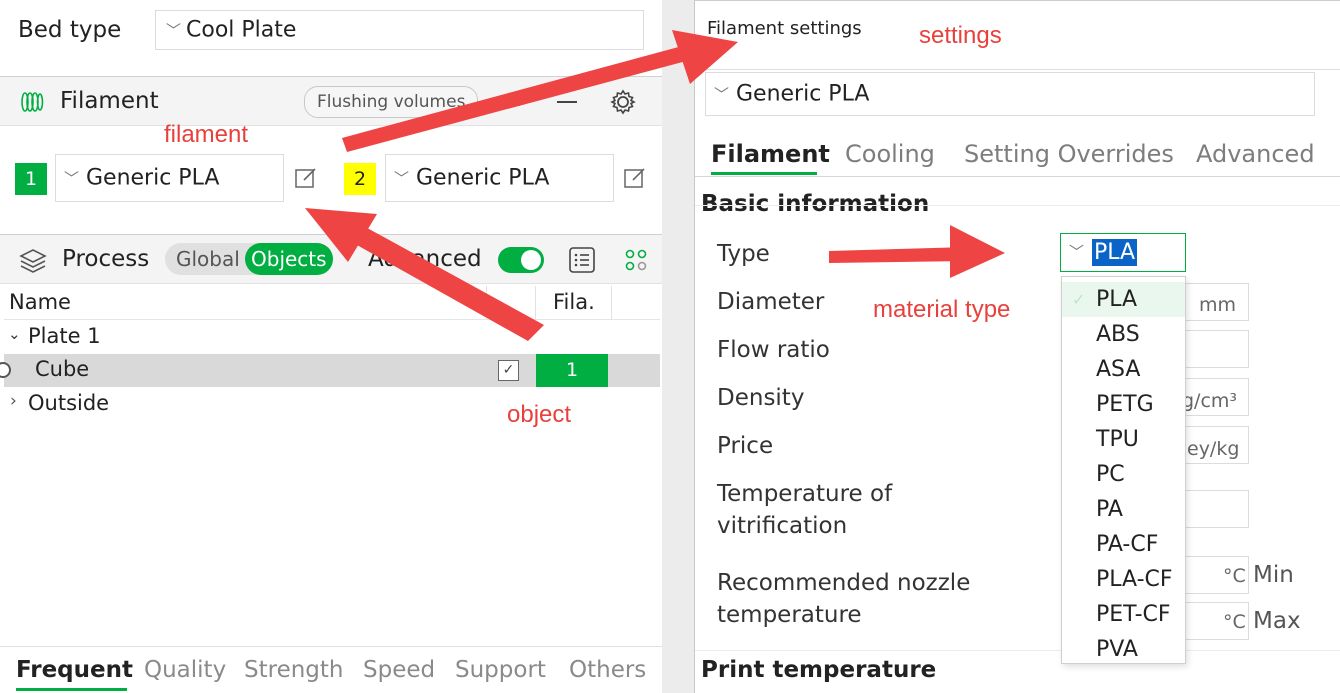  What do you see at coordinates (294, 670) in the screenshot?
I see `tab-strength: Strength` at bounding box center [294, 670].